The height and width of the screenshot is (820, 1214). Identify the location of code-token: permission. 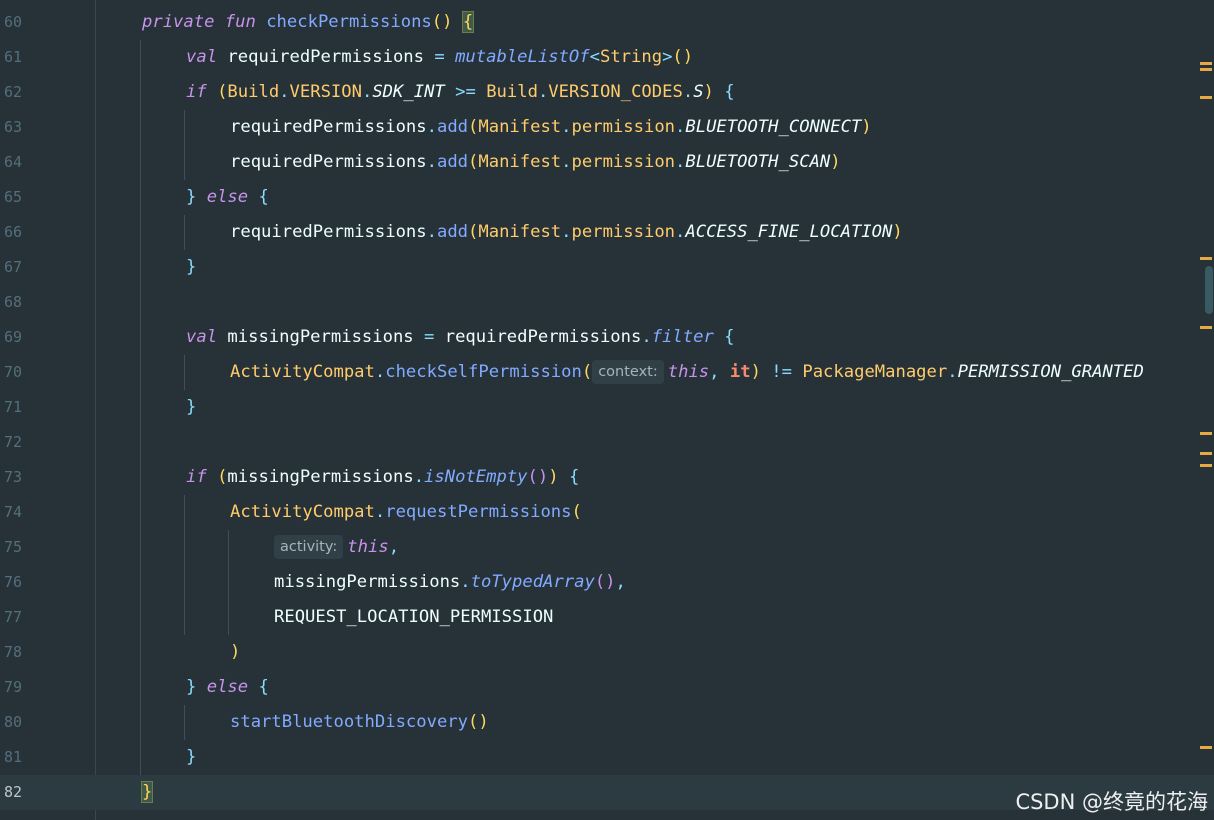
(623, 127).